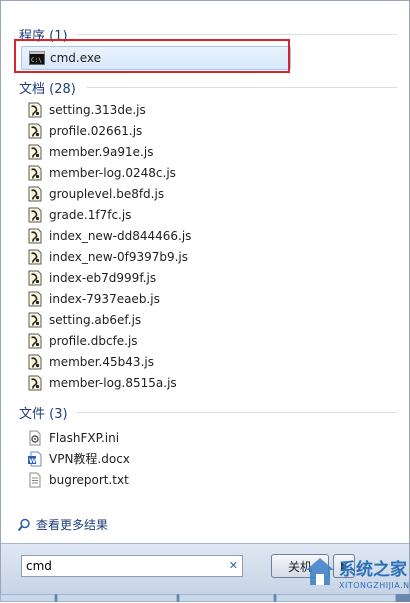 This screenshot has height=603, width=410. What do you see at coordinates (152, 56) in the screenshot?
I see `highlight-box` at bounding box center [152, 56].